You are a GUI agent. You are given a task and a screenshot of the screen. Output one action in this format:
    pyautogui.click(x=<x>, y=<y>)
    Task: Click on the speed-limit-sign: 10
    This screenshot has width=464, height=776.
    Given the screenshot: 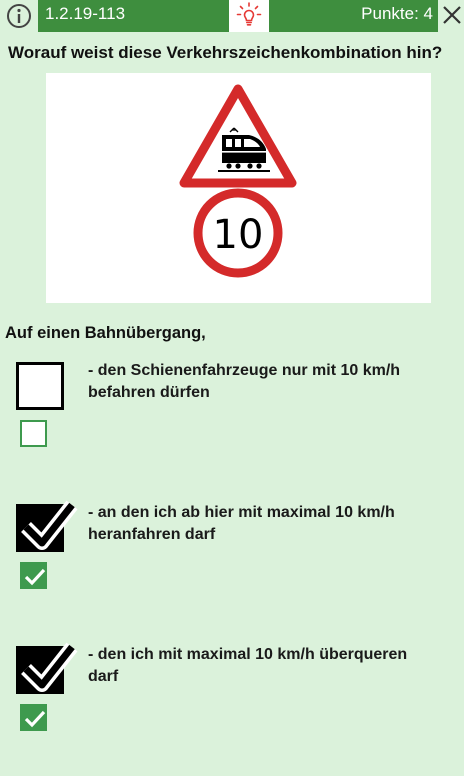 What is the action you would take?
    pyautogui.click(x=238, y=233)
    